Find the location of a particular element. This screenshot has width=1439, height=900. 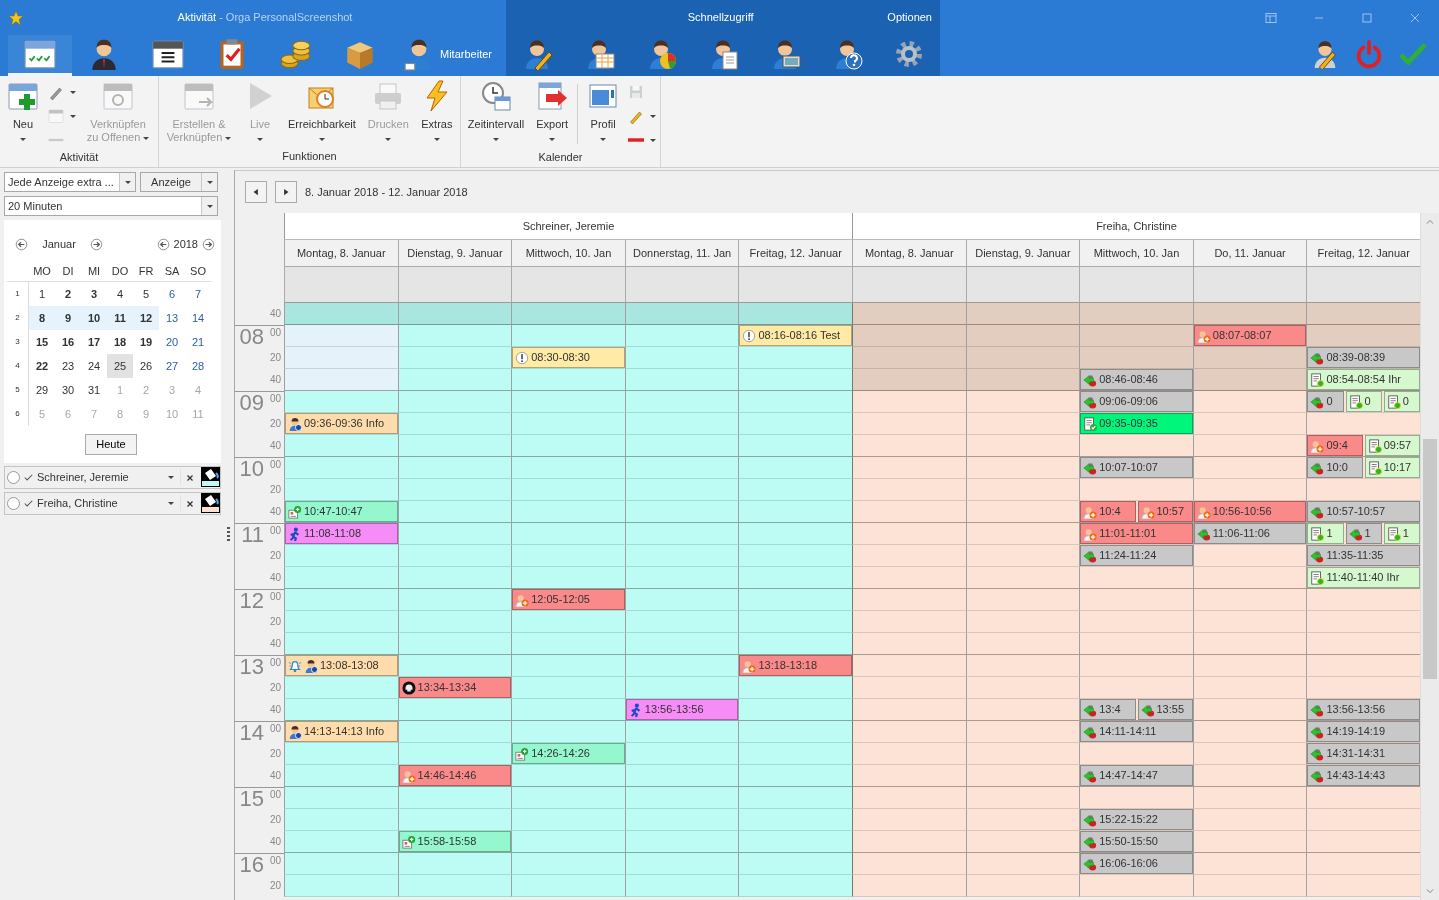

appointment: 14:13-14:13 Info is located at coordinates (341, 731).